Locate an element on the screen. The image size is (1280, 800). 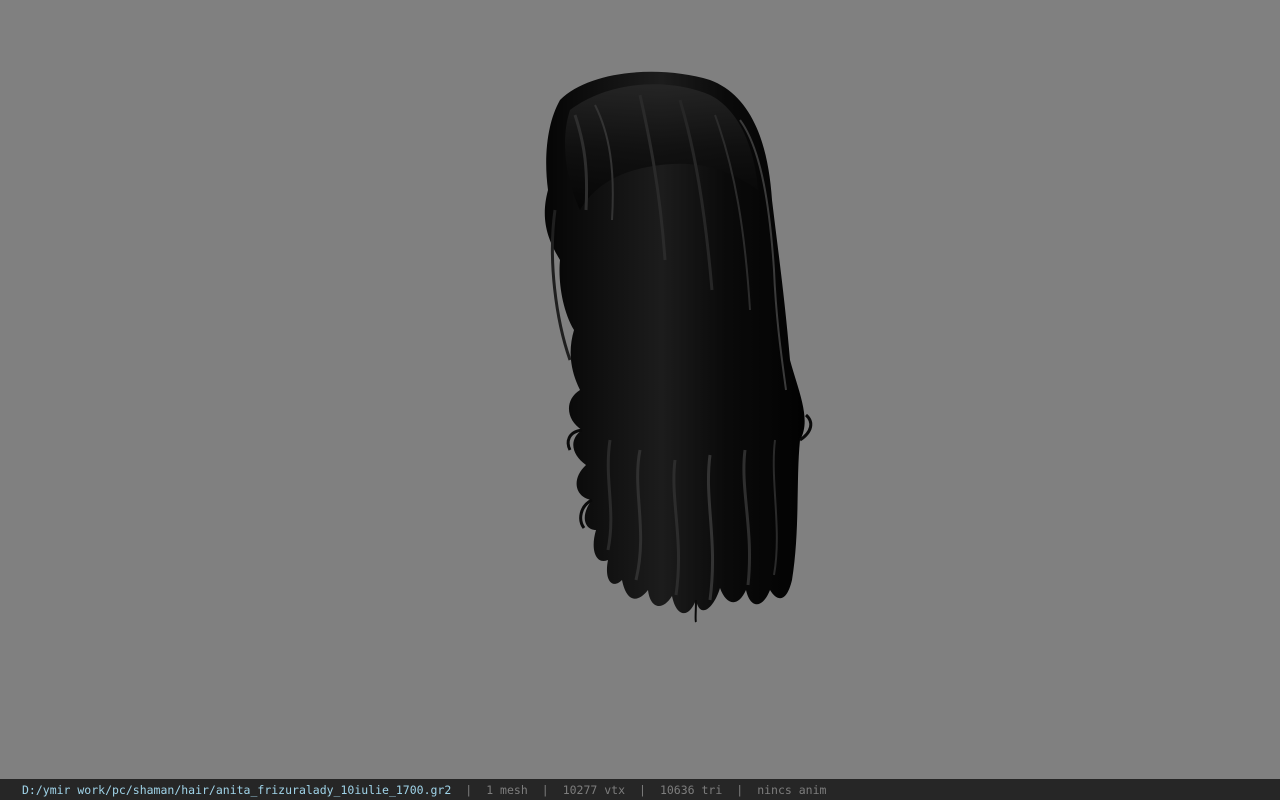
animation-status-label: nincs anim is located at coordinates (792, 789).